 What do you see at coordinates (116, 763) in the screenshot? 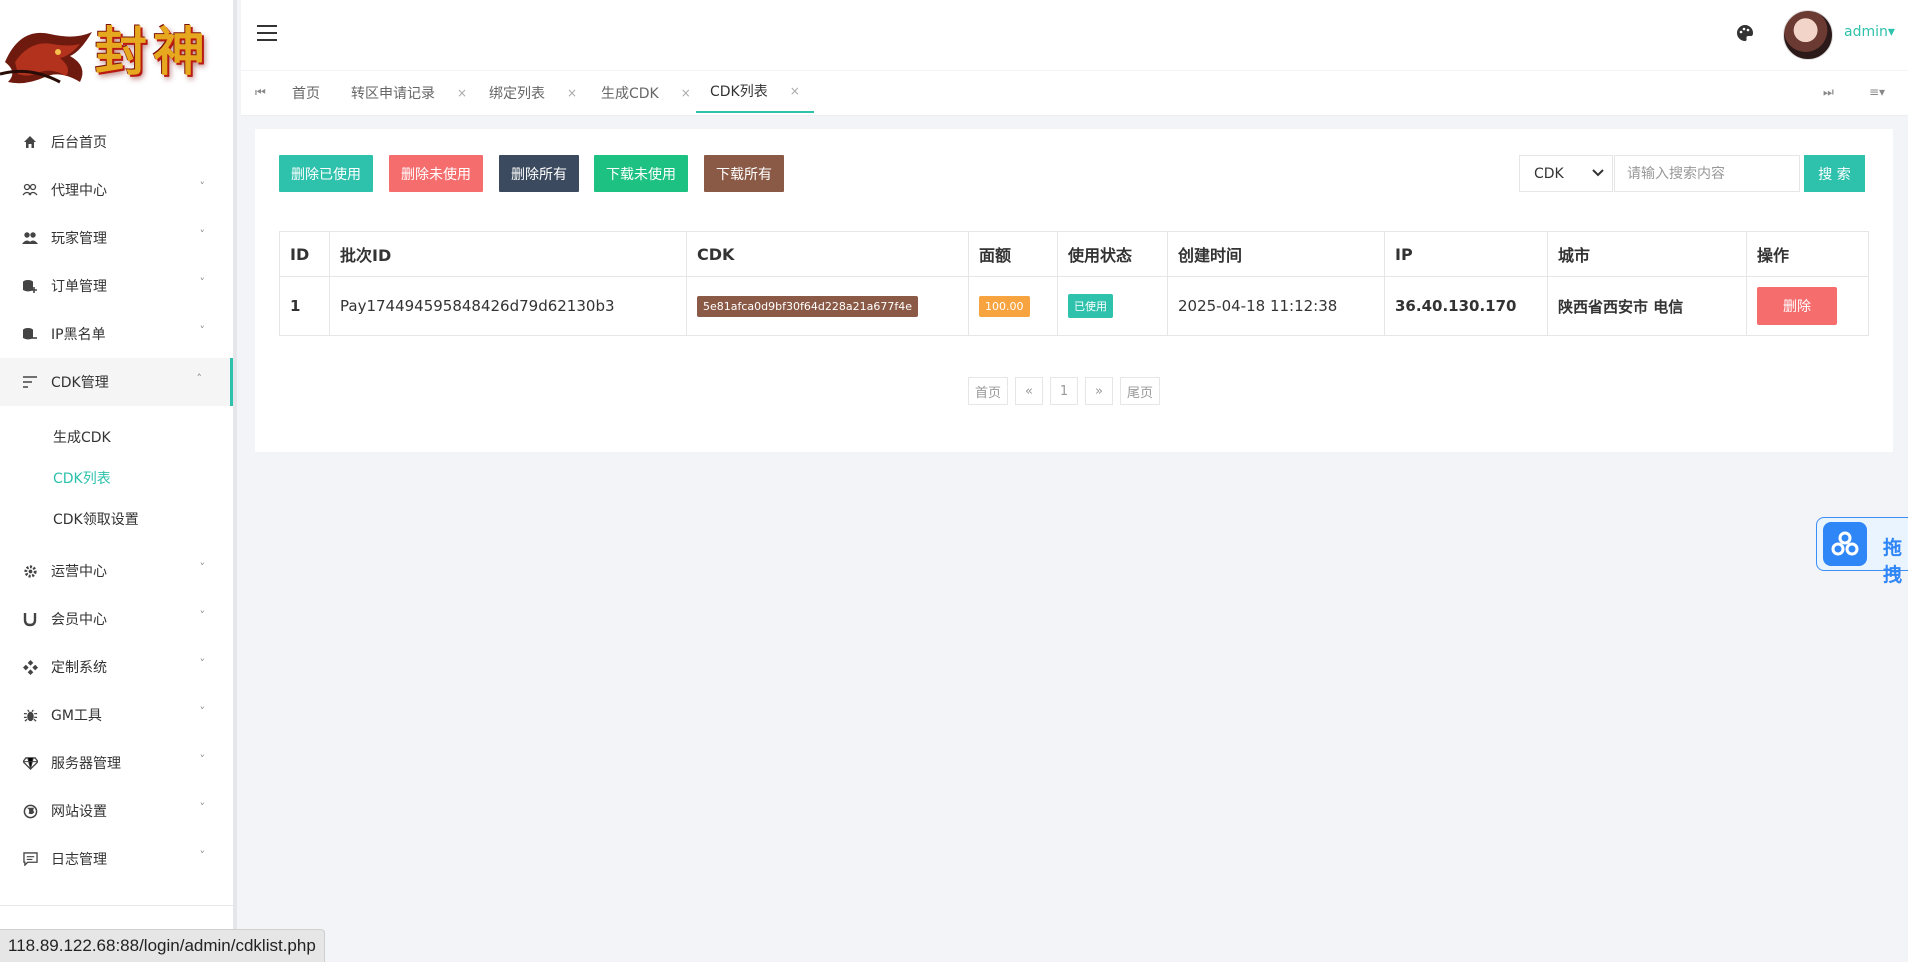
I see `sidebar-item-servers: 服务器管理 ˅` at bounding box center [116, 763].